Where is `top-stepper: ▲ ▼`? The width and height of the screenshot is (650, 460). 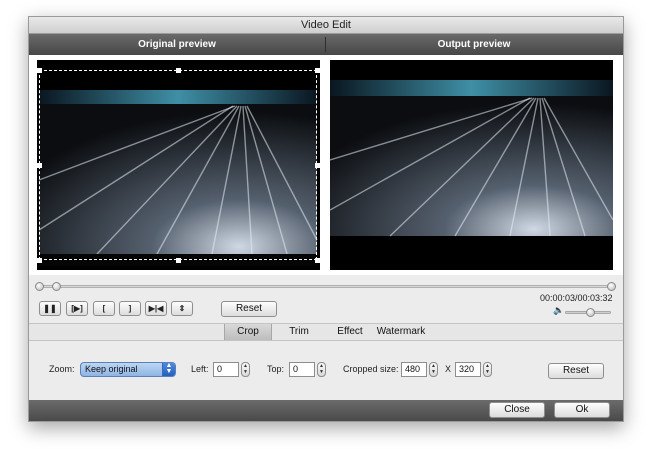 top-stepper: ▲ ▼ is located at coordinates (321, 369).